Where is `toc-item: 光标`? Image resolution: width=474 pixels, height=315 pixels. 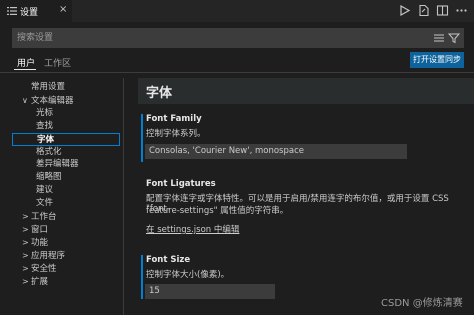
toc-item: 光标 is located at coordinates (44, 113).